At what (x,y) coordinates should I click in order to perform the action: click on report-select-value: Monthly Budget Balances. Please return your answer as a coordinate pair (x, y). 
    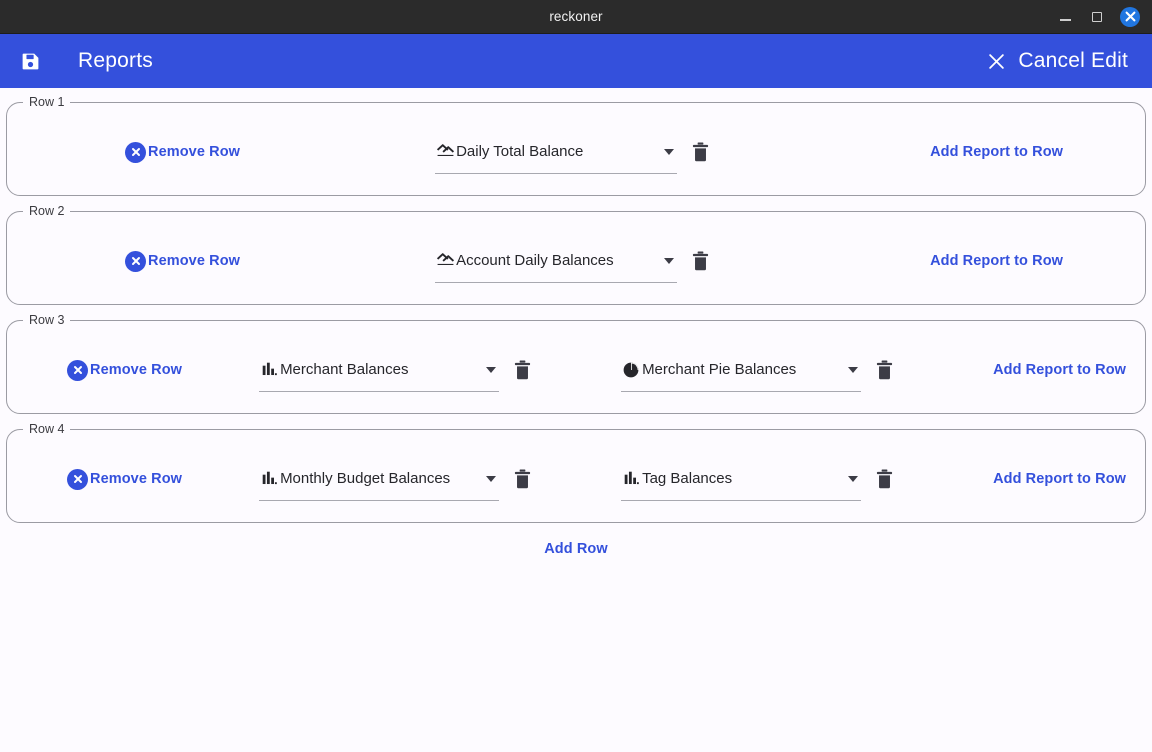
    Looking at the image, I should click on (365, 478).